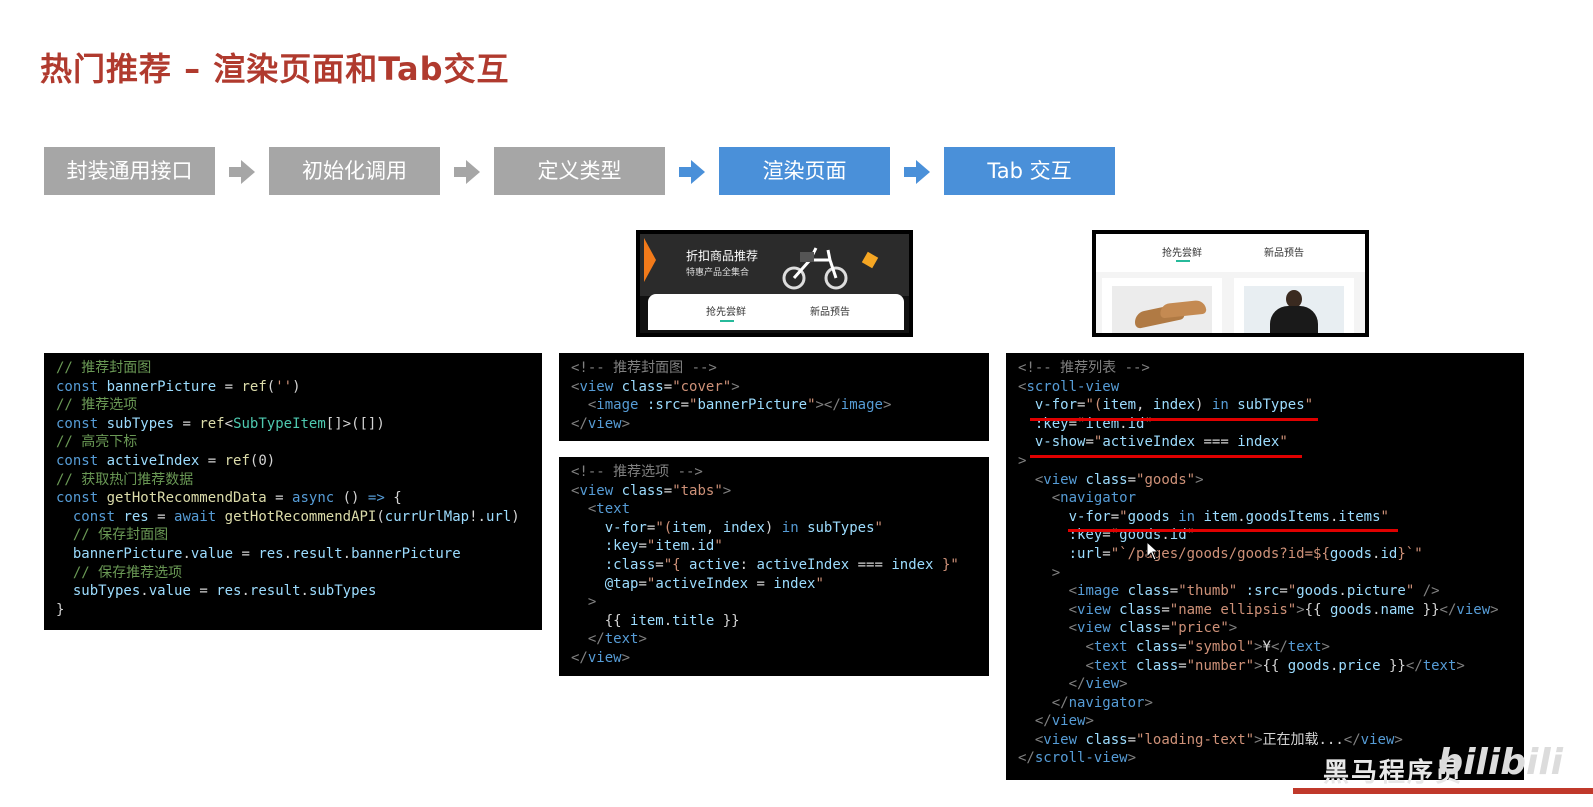 The height and width of the screenshot is (807, 1593). Describe the element at coordinates (718, 273) in the screenshot. I see `banner-subtitle: 特惠产品全集合` at that location.